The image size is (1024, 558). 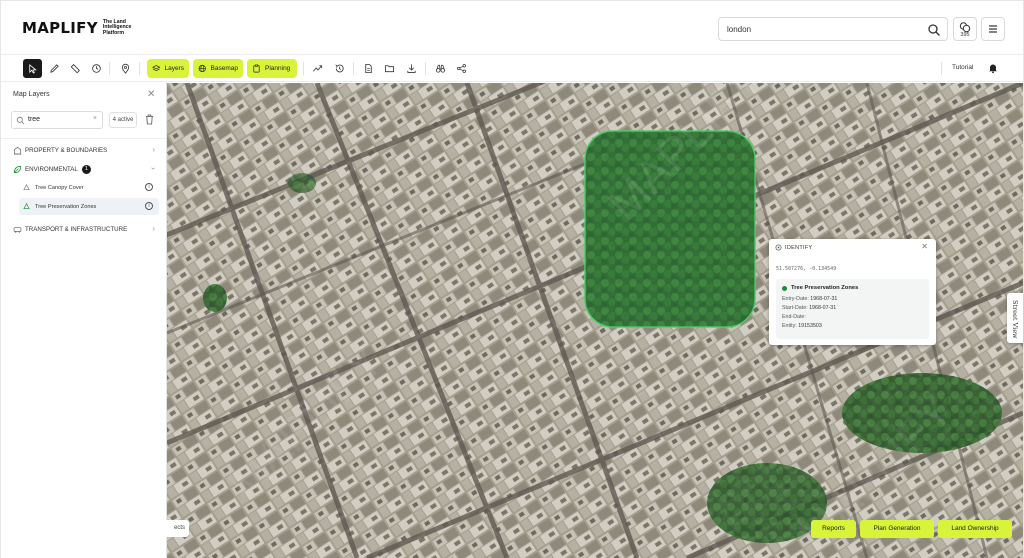 What do you see at coordinates (76, 229) in the screenshot?
I see `category-label: TRANSPORT & INFRASTRUCTURE` at bounding box center [76, 229].